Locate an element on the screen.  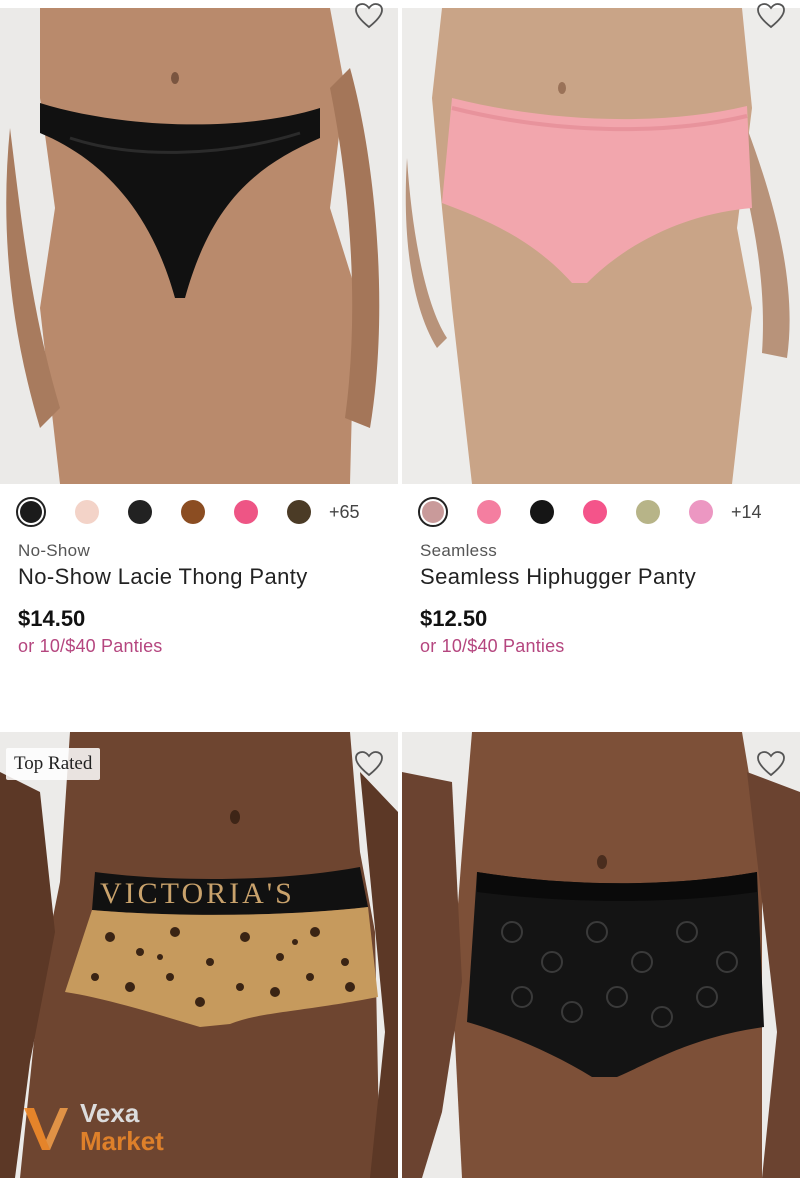
color-swatches: +65 is located at coordinates (199, 512).